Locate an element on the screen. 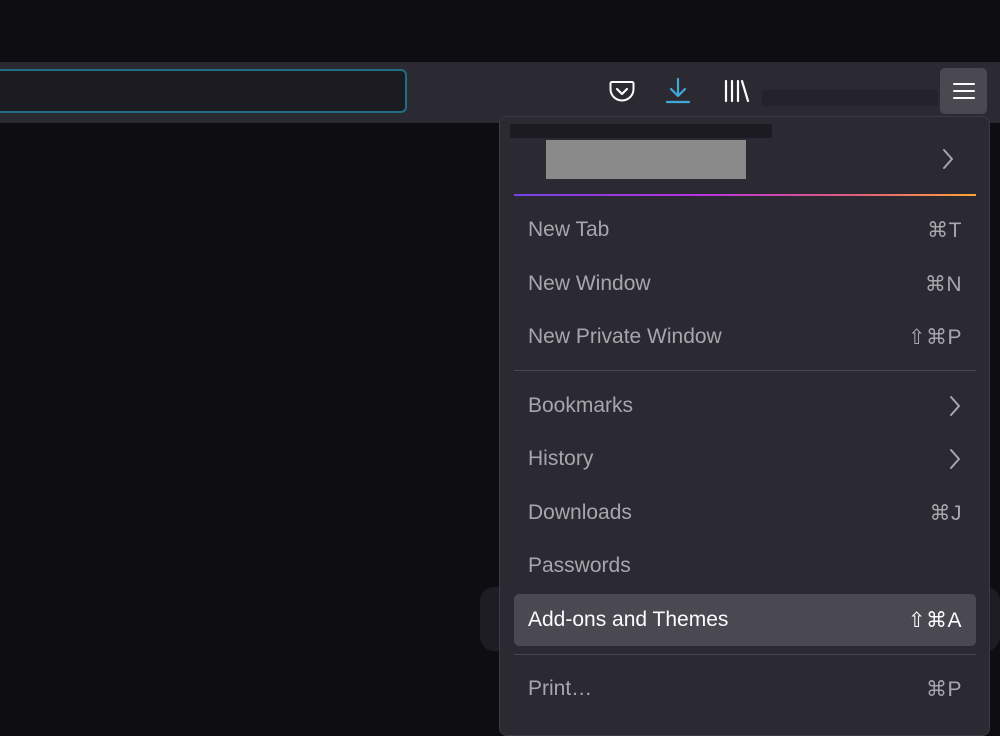 The image size is (1000, 736). download-icon is located at coordinates (678, 90).